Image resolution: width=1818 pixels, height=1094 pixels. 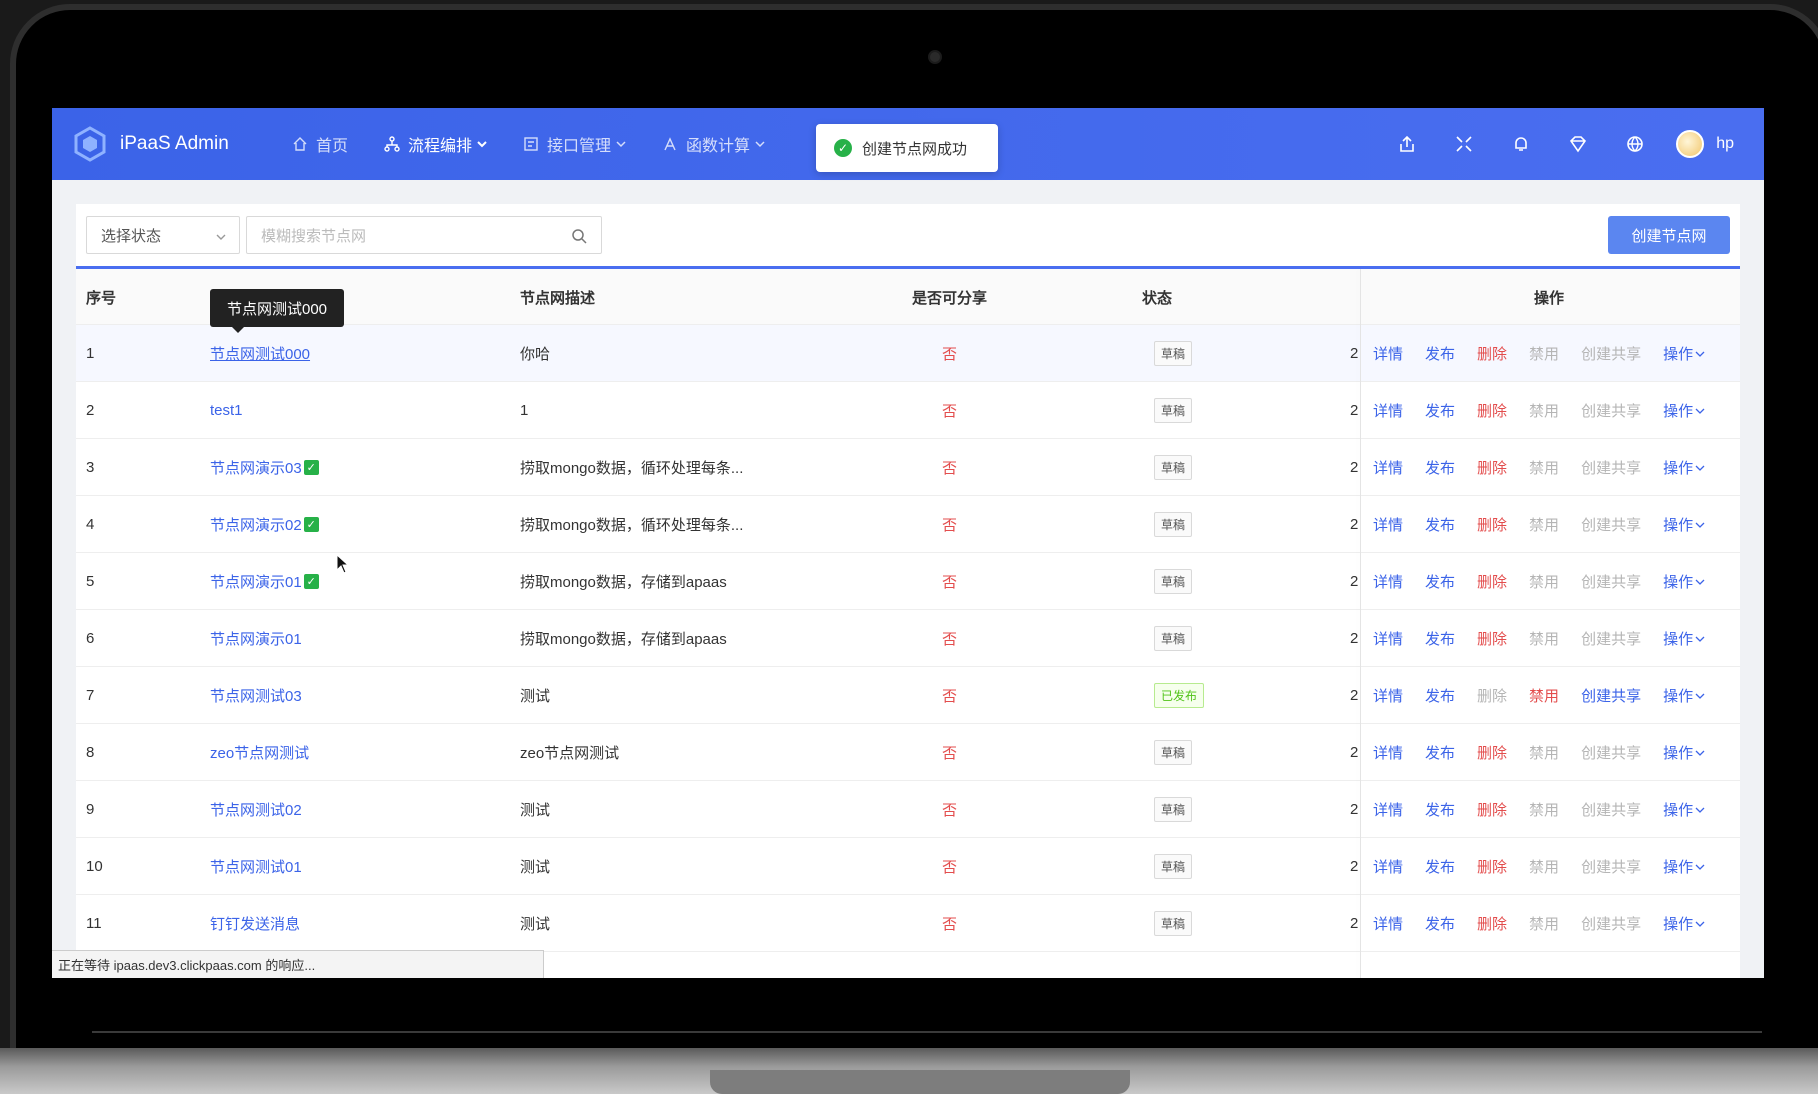 What do you see at coordinates (1578, 144) in the screenshot?
I see `diamond-icon` at bounding box center [1578, 144].